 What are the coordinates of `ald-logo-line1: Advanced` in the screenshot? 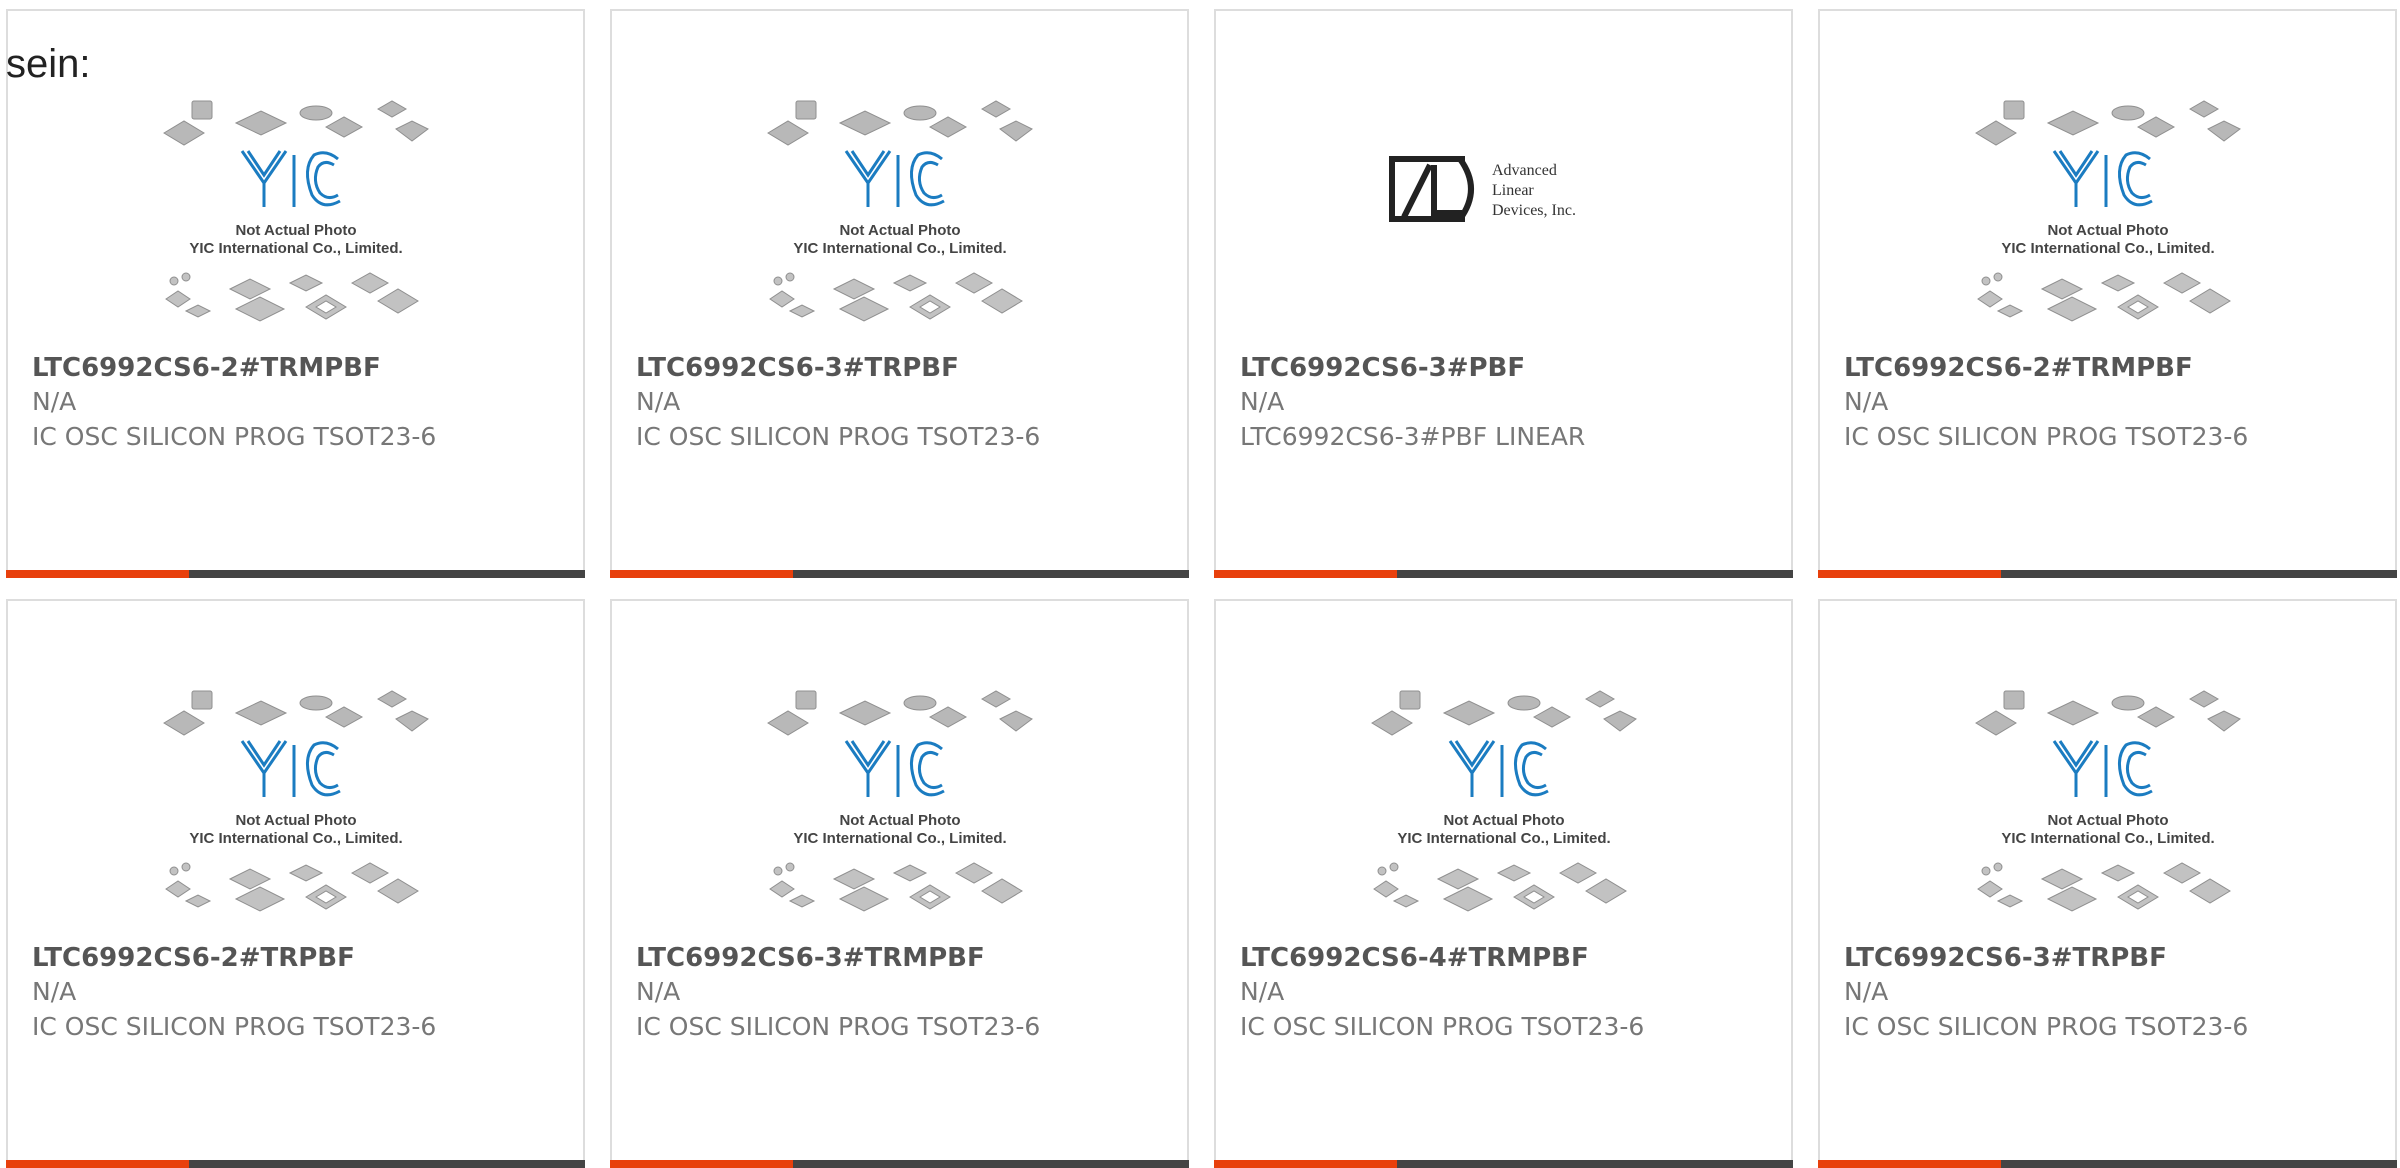 It's located at (1524, 170).